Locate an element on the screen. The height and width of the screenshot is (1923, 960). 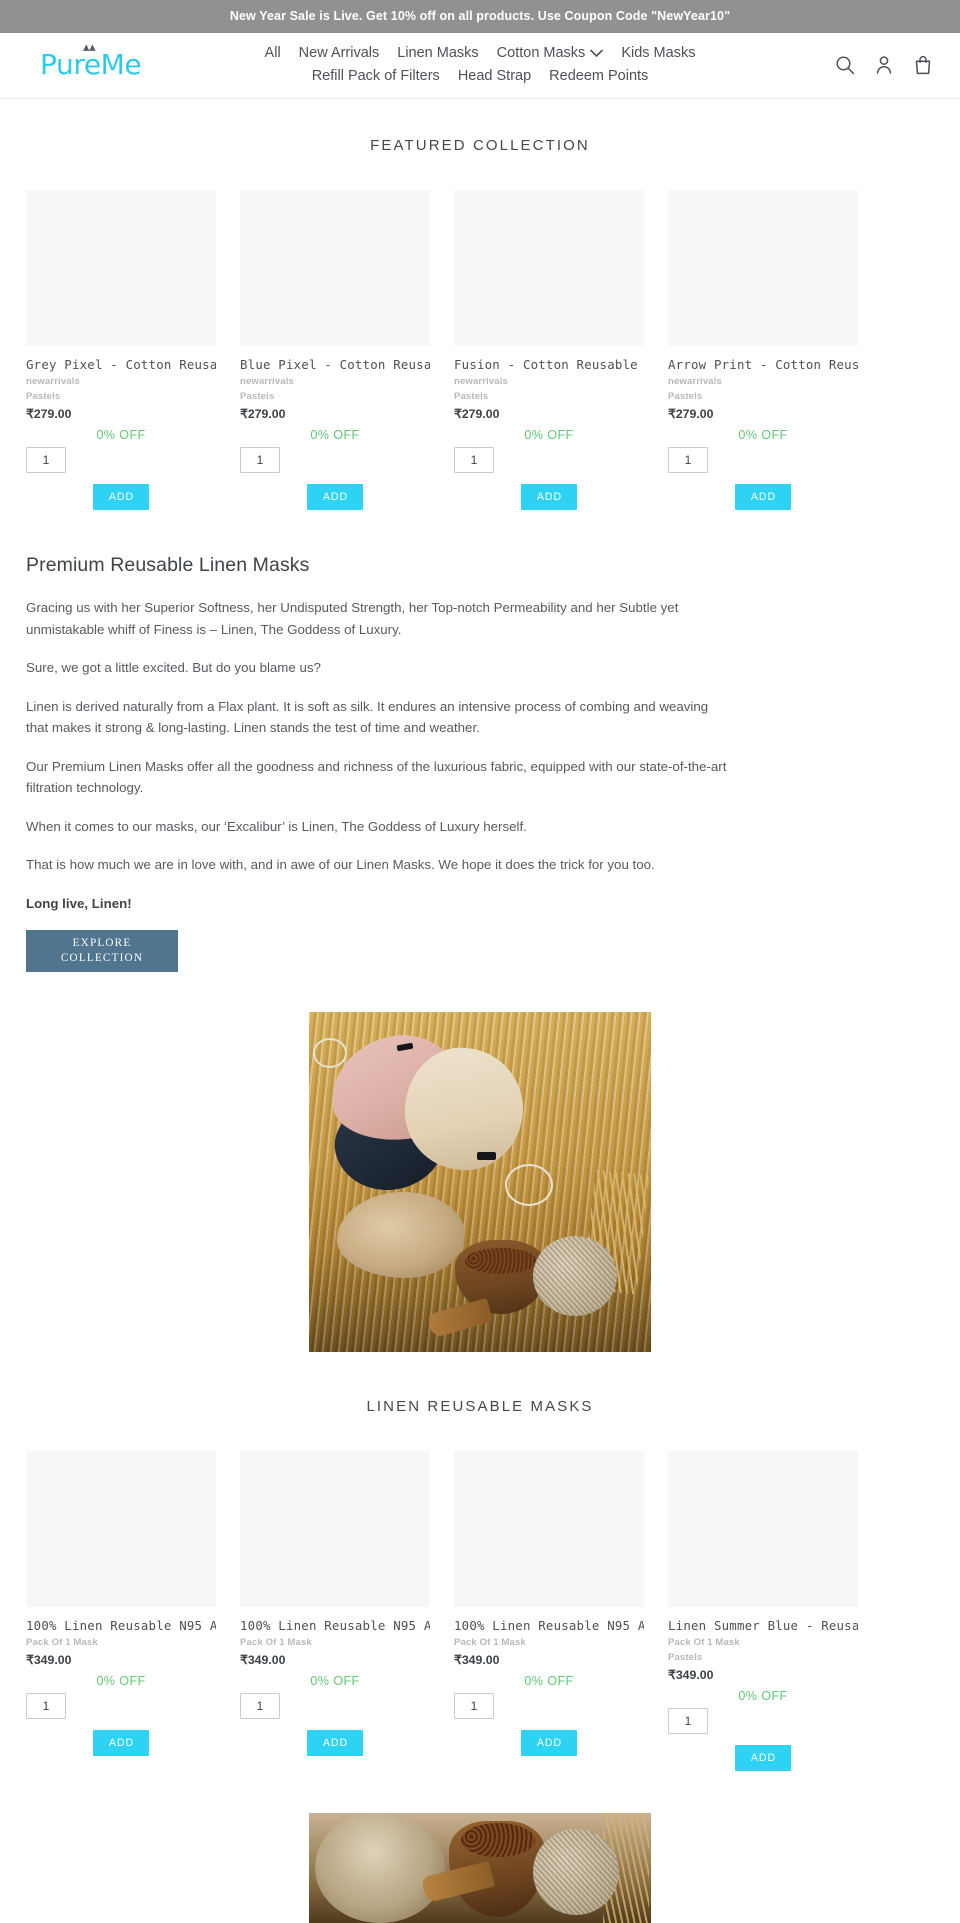
nav-item-kids-masks: Kids Masks is located at coordinates (658, 53).